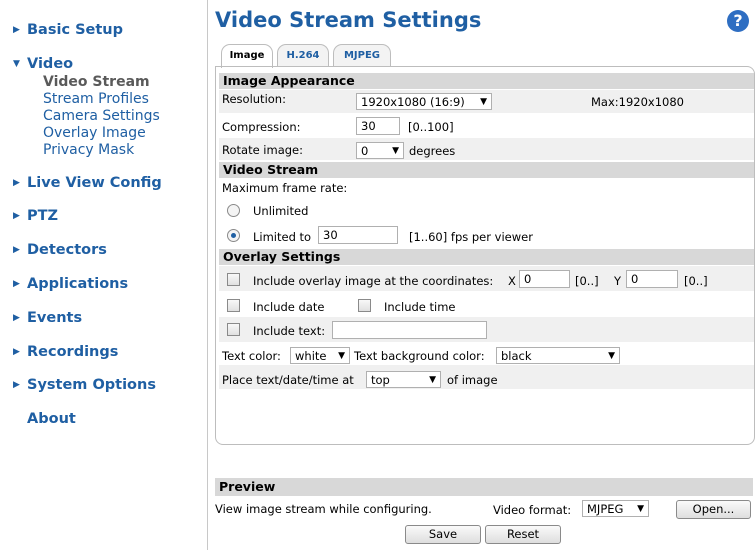 The width and height of the screenshot is (756, 550). What do you see at coordinates (486, 170) in the screenshot?
I see `section-video-stream: Video Stream` at bounding box center [486, 170].